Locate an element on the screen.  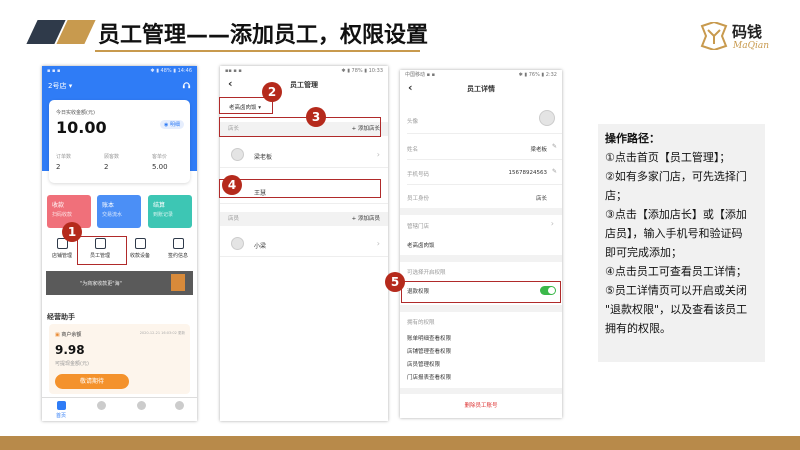
wallet-sub: 可提现金额(元) is located at coordinates (72, 364).